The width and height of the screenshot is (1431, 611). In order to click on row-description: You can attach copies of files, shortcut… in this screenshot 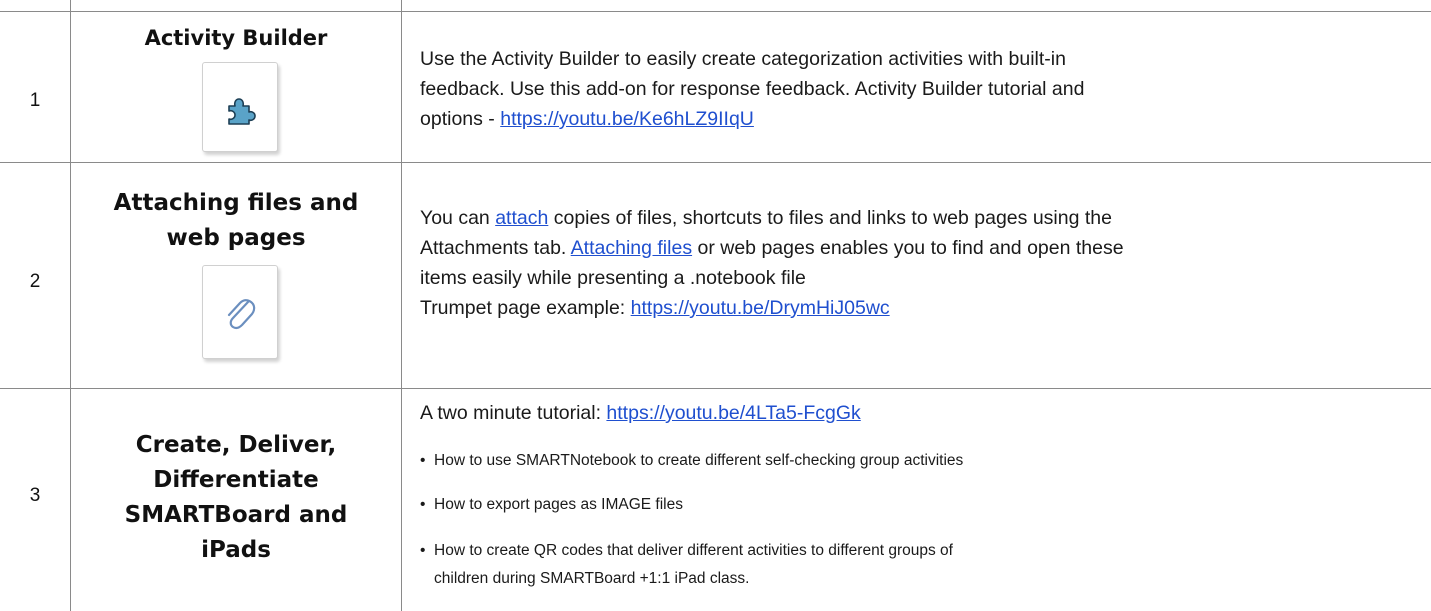, I will do `click(772, 263)`.